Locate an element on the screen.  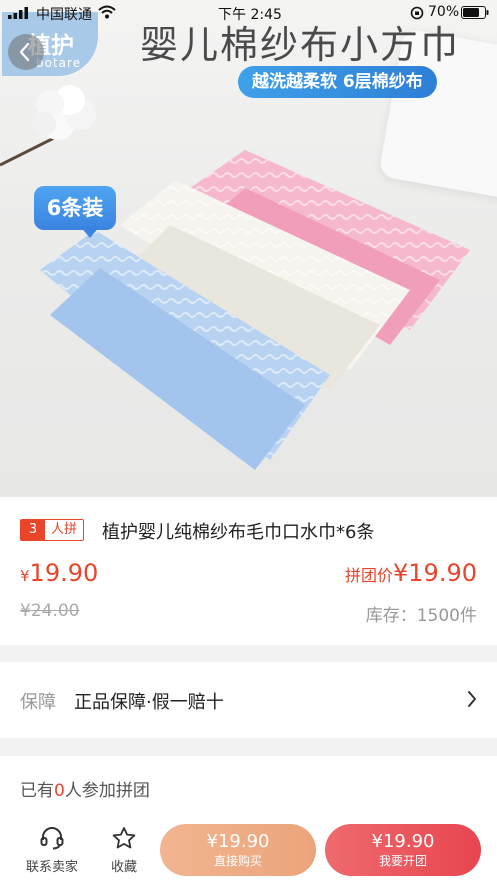
group-buy-badge: 3 人拼 is located at coordinates (52, 530).